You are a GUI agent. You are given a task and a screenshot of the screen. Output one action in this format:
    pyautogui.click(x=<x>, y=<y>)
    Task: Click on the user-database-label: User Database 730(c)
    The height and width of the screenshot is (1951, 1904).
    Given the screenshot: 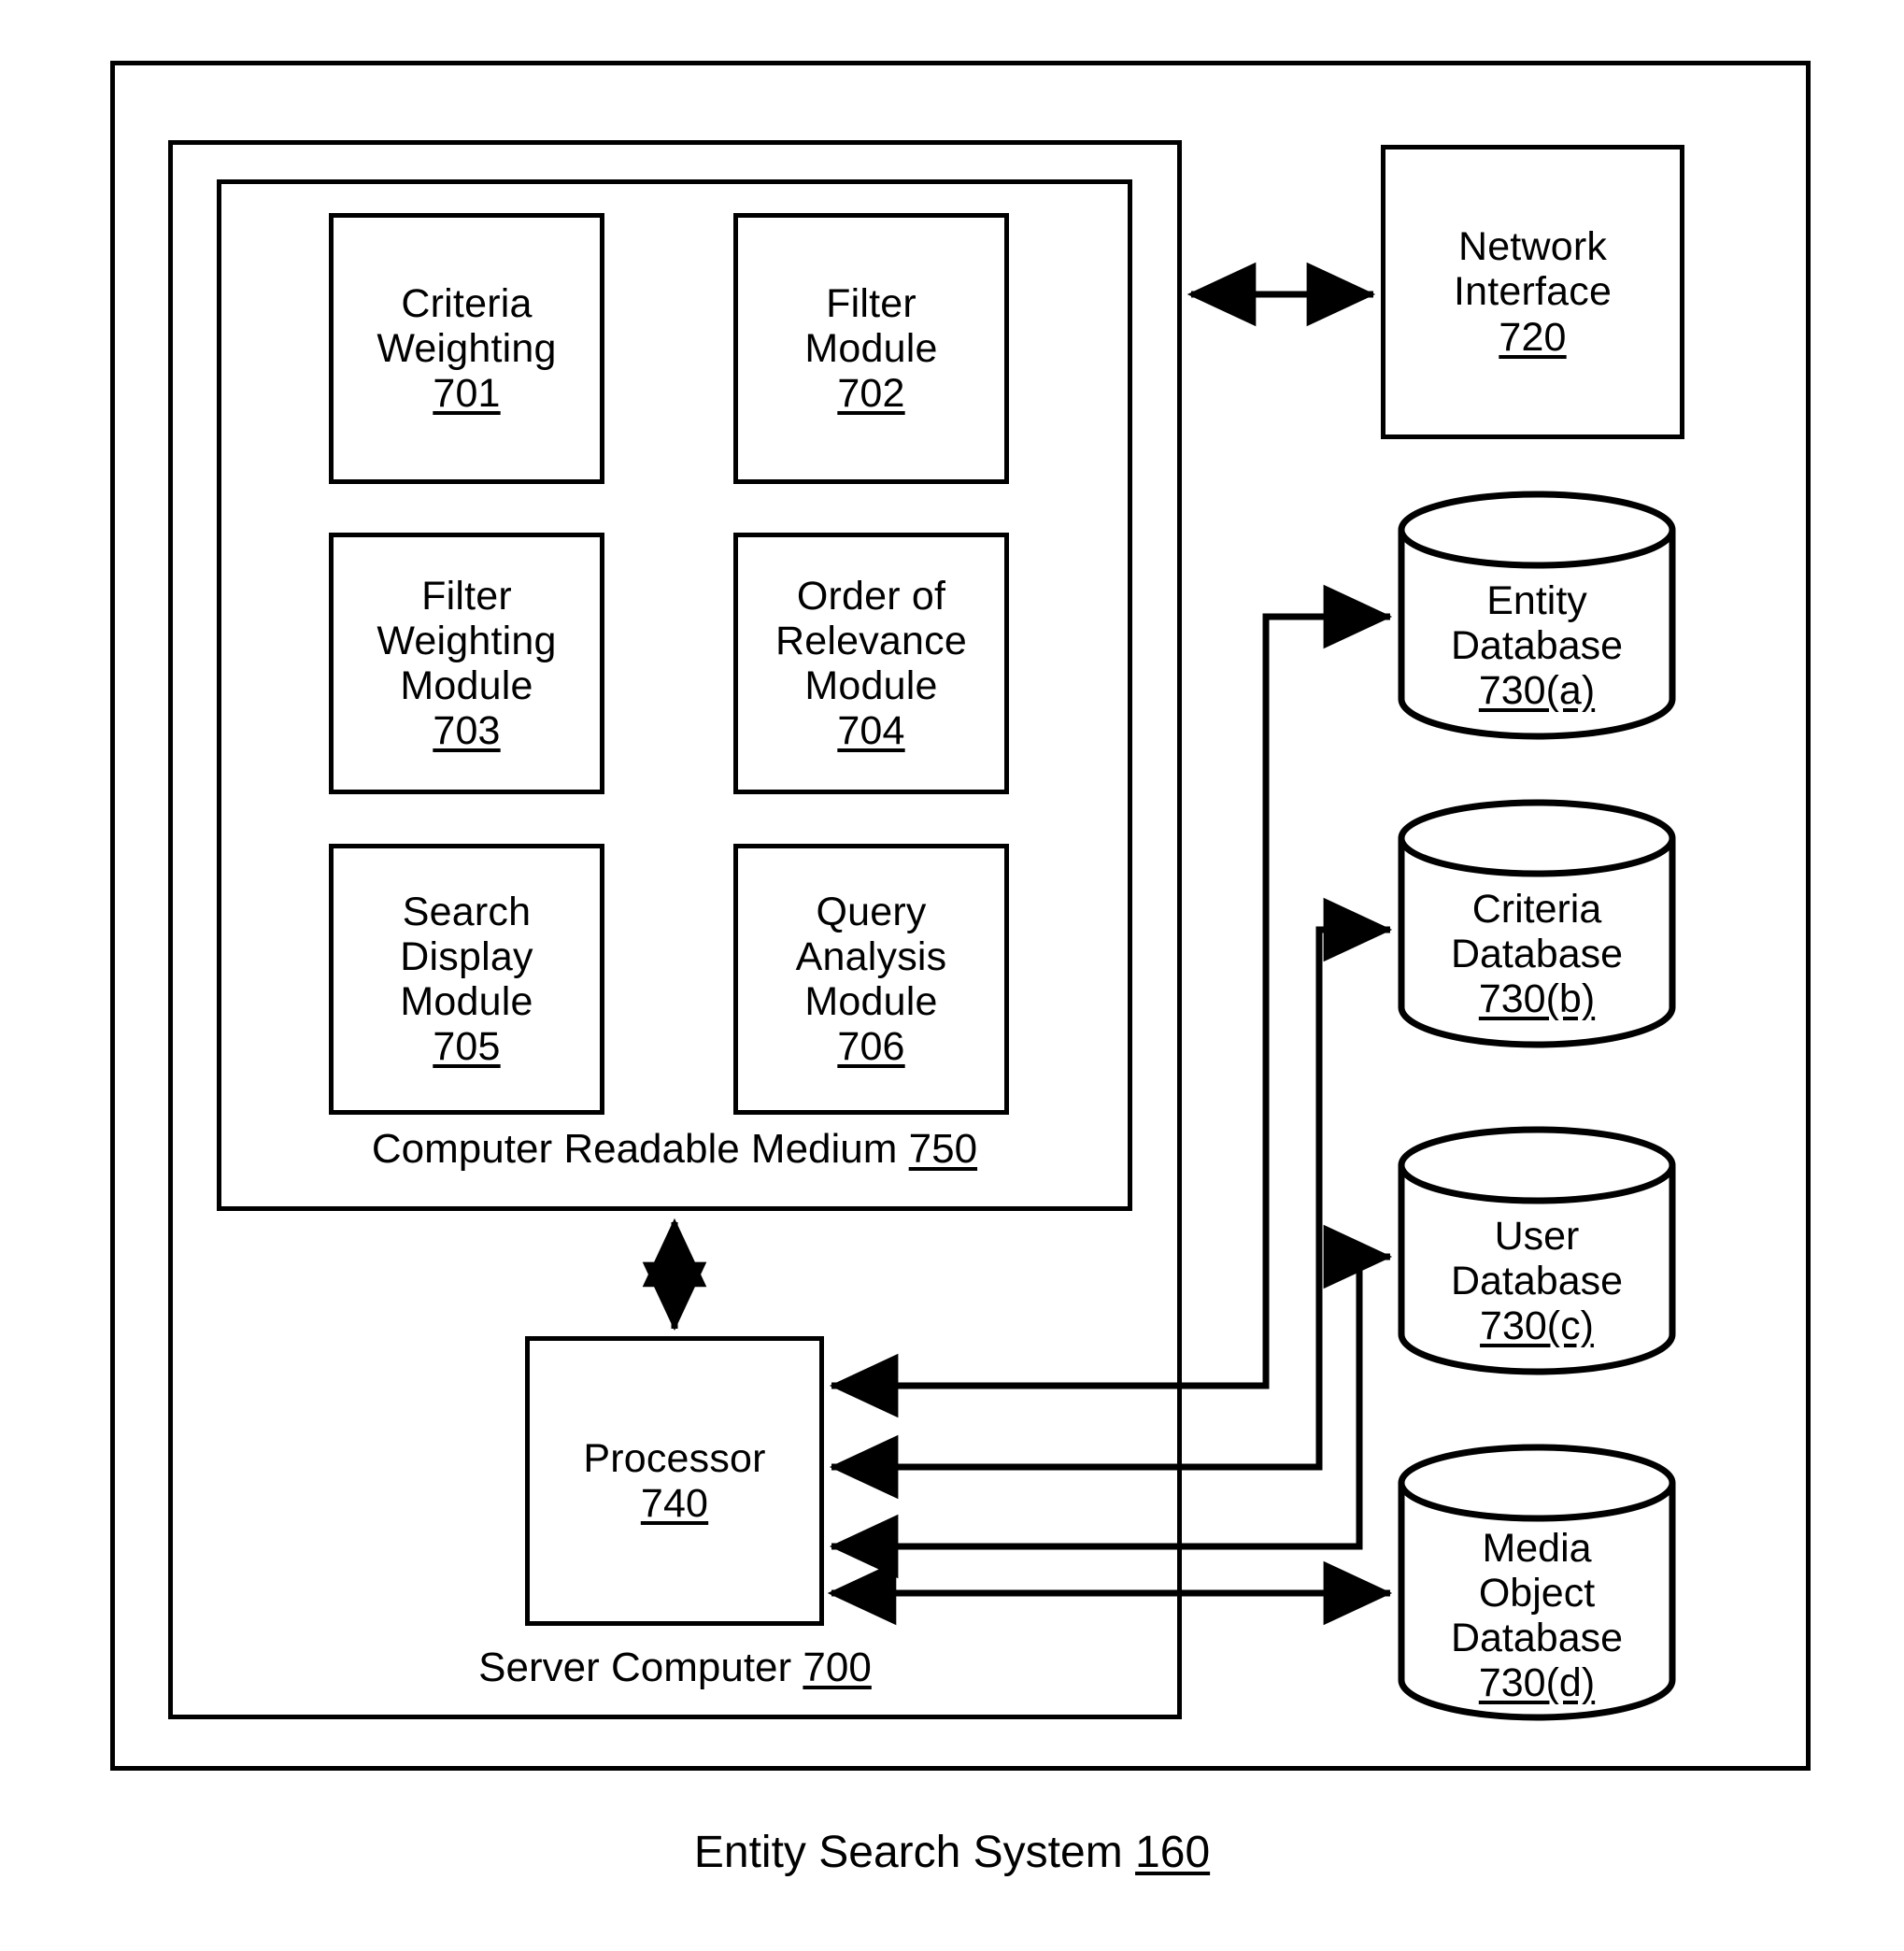 What is the action you would take?
    pyautogui.click(x=1537, y=1281)
    